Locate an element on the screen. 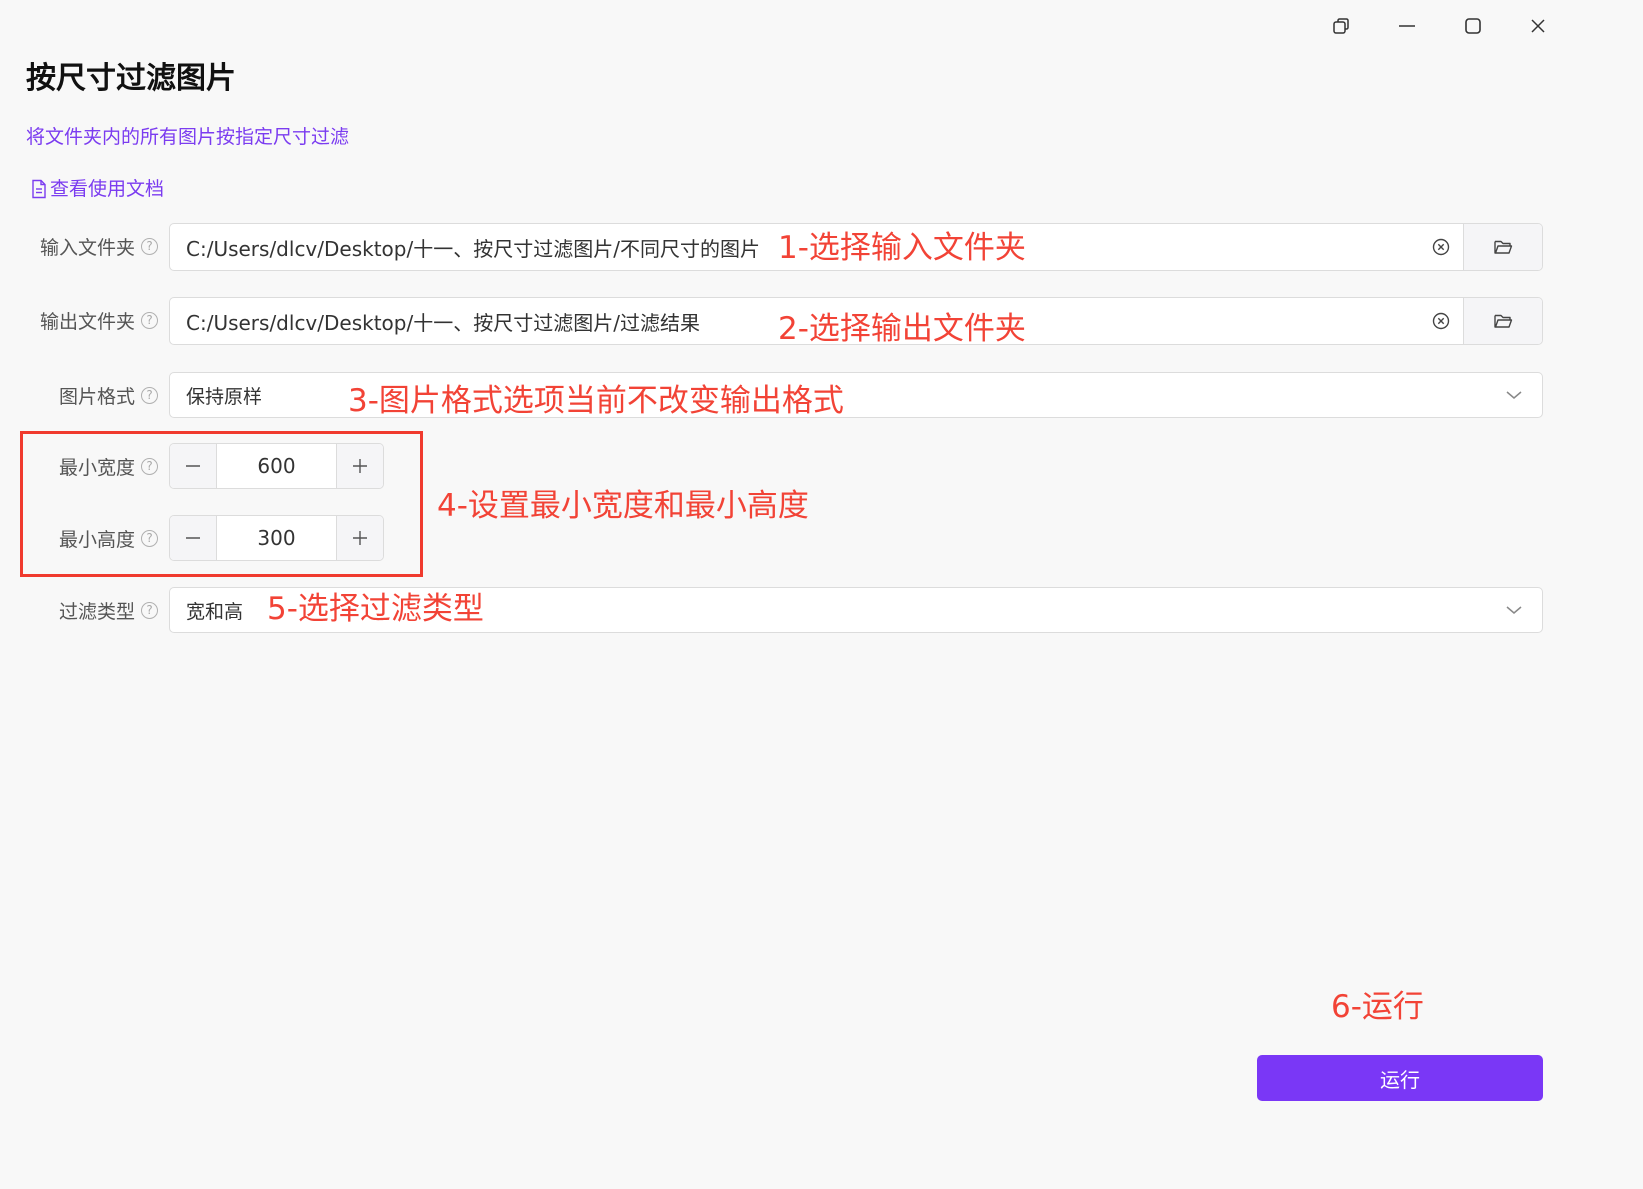 The image size is (1643, 1189). page-subtitle: 将文件夹内的所有图片按指定尺寸过滤 is located at coordinates (188, 137).